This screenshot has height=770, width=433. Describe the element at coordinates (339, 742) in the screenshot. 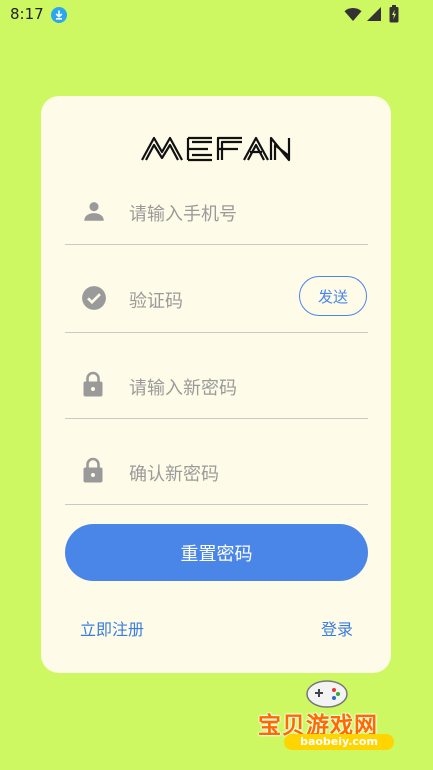

I see `watermark-url: baobeiy.com` at that location.